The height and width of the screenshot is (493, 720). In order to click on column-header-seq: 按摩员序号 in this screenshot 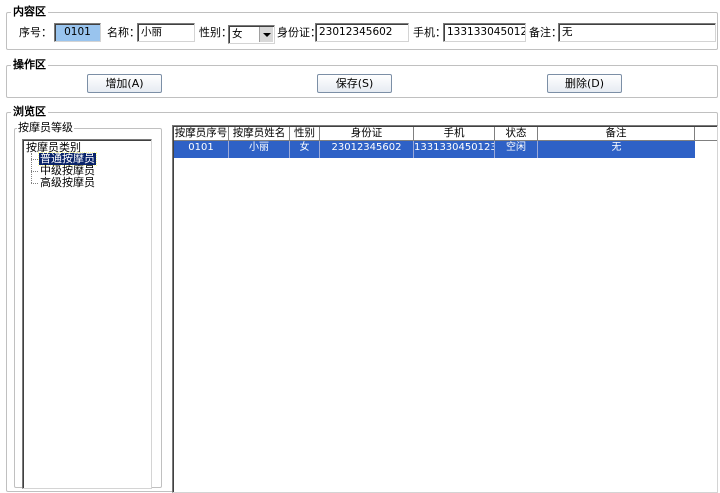, I will do `click(201, 134)`.